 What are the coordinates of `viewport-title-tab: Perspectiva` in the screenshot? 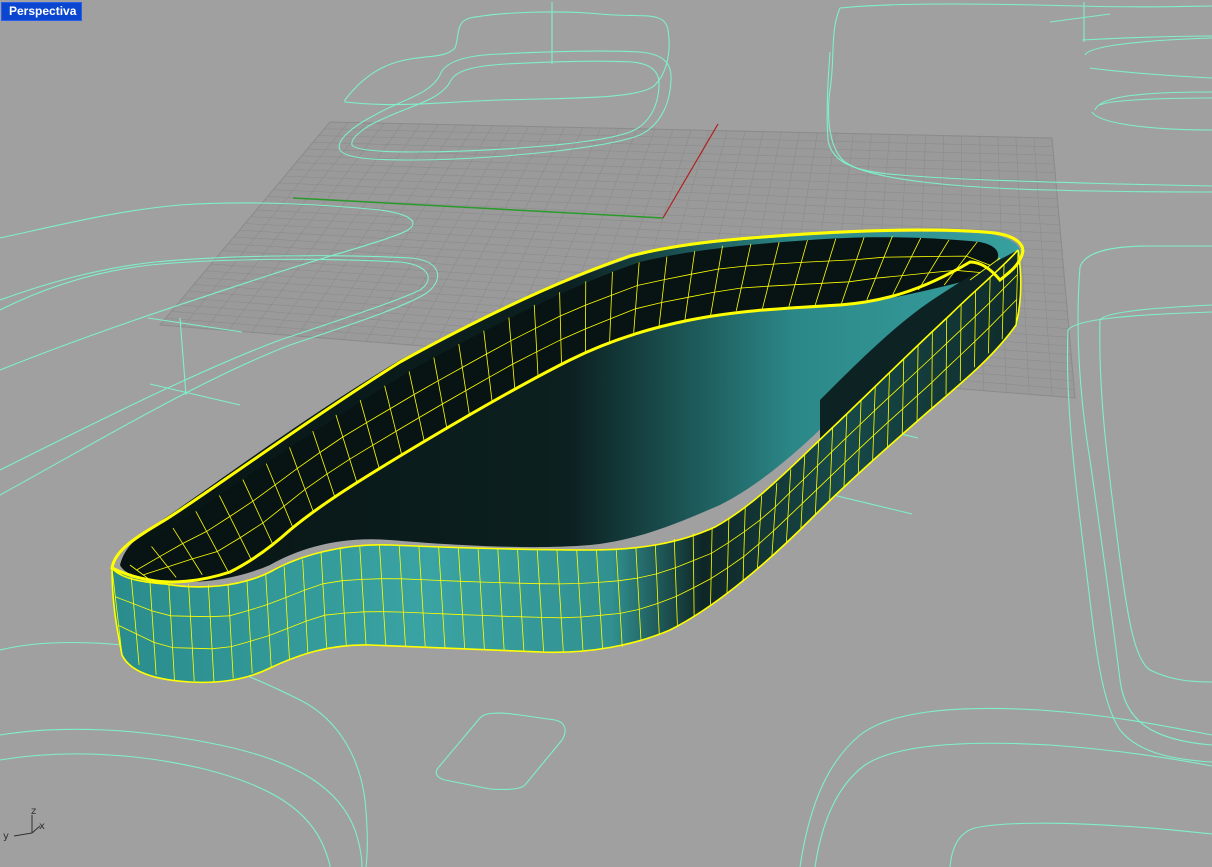 It's located at (42, 11).